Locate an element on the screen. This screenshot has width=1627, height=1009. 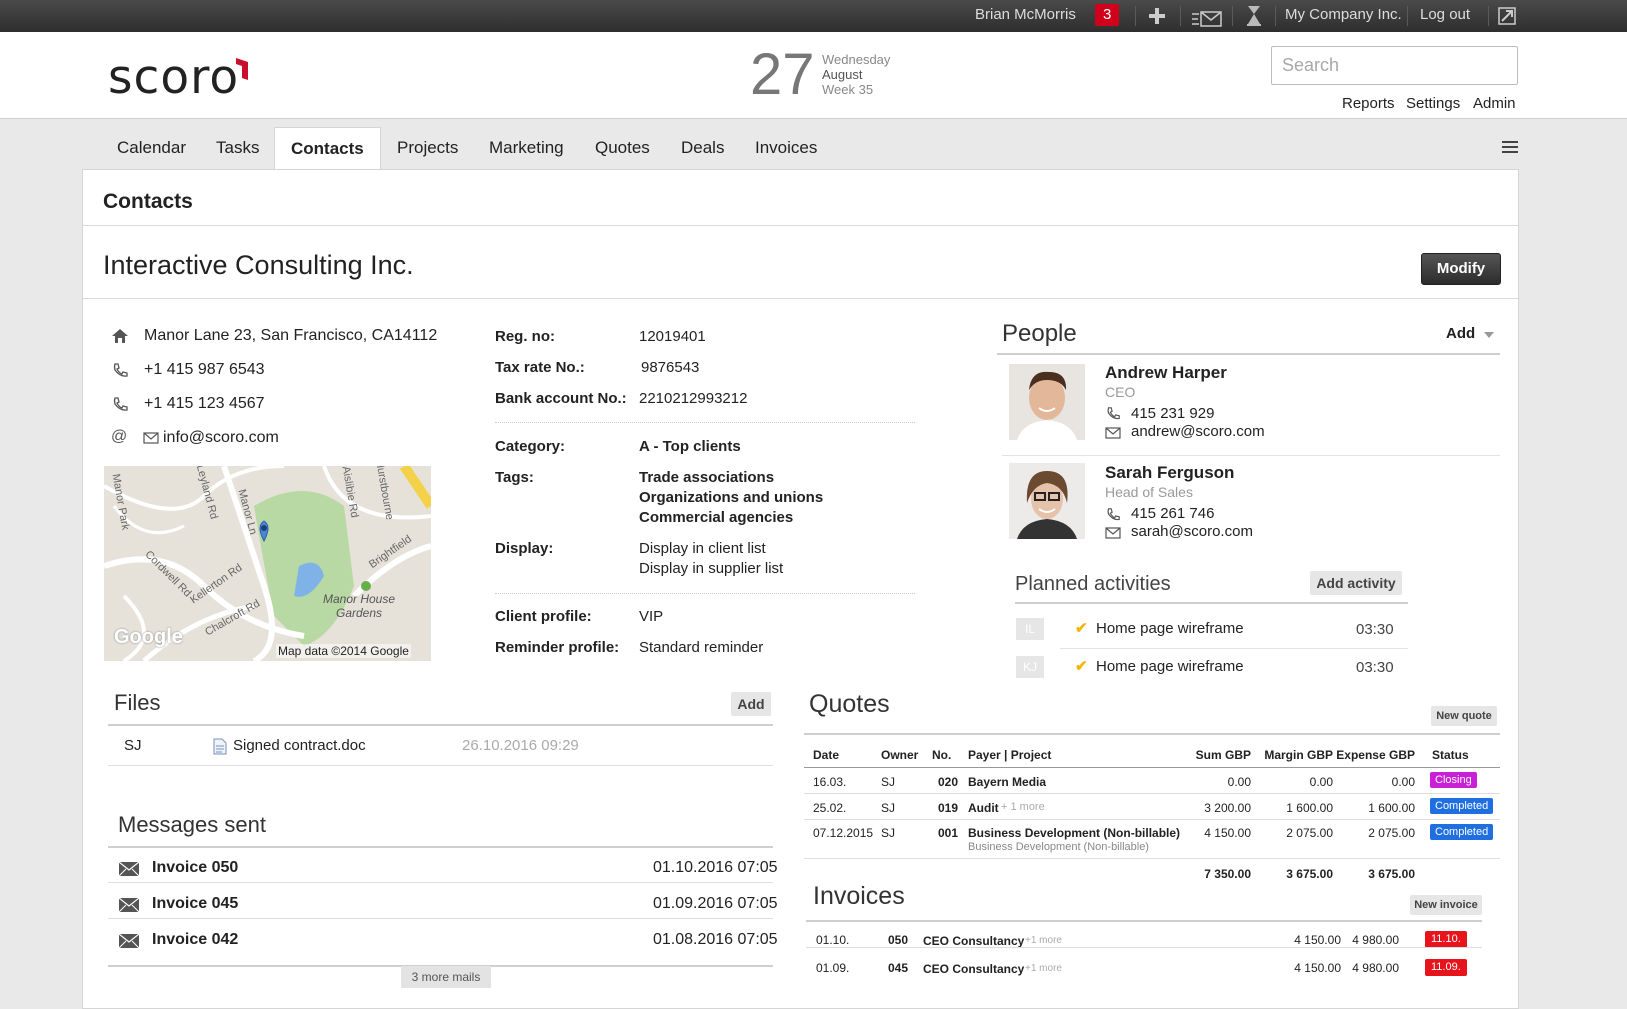
quote-date: 16.03. is located at coordinates (830, 782).